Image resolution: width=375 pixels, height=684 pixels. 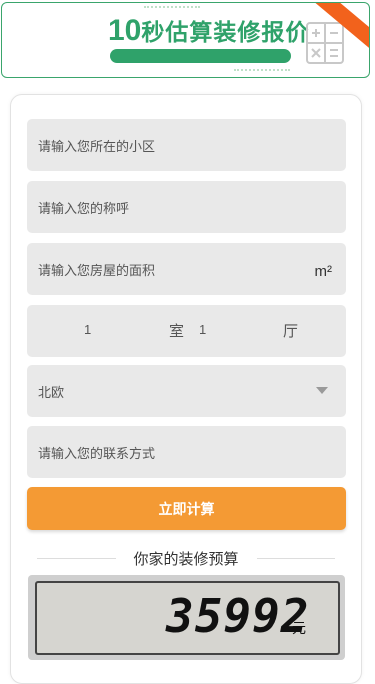 I want to click on style-selected-value: 北欧, so click(x=51, y=392).